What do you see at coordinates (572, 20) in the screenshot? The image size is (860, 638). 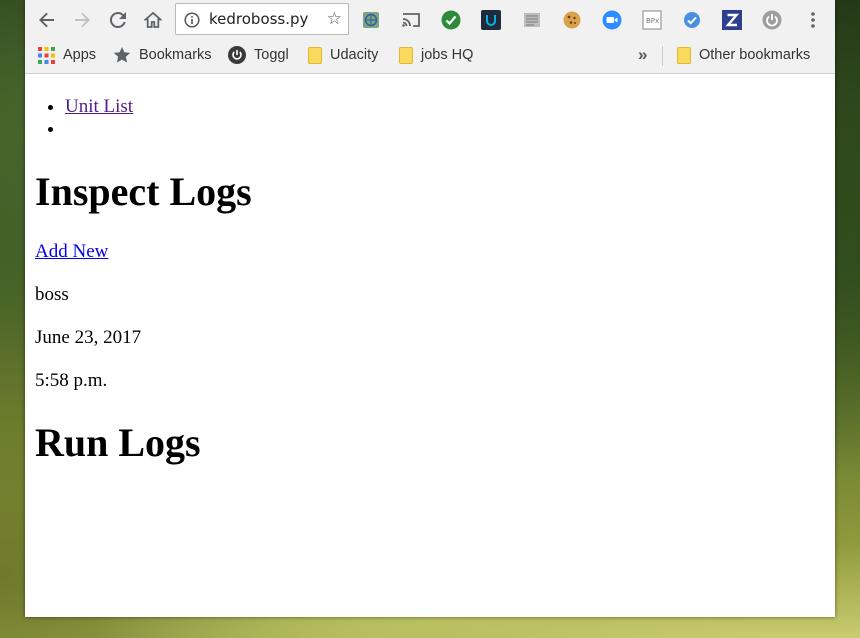 I see `cookie-extension-icon` at bounding box center [572, 20].